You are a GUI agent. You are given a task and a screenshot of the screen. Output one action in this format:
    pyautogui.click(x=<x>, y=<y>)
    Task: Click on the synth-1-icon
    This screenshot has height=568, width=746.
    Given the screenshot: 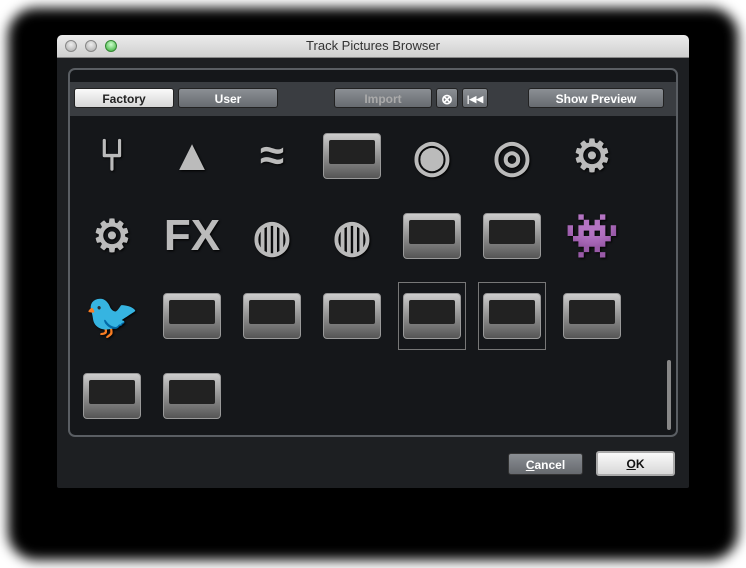 What is the action you would take?
    pyautogui.click(x=432, y=316)
    